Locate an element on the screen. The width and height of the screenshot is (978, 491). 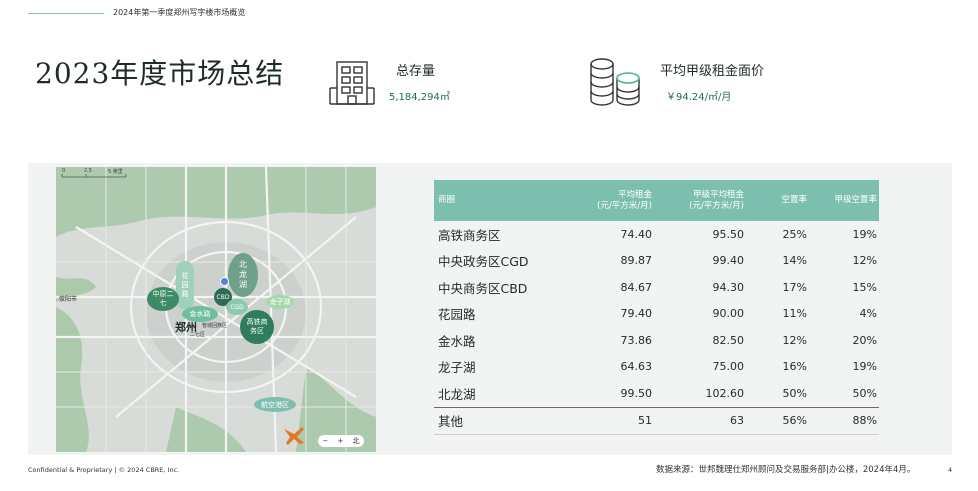
district-label: 二七区 is located at coordinates (198, 335).